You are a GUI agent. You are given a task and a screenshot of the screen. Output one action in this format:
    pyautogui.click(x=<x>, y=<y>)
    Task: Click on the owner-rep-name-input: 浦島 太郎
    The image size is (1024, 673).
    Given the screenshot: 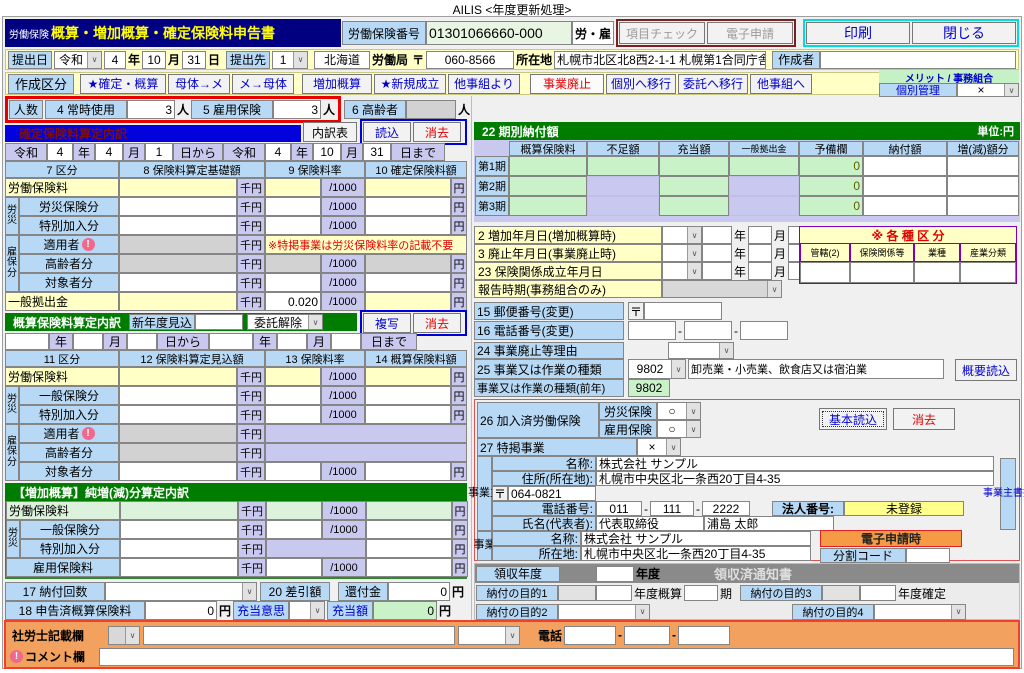 What is the action you would take?
    pyautogui.click(x=769, y=523)
    